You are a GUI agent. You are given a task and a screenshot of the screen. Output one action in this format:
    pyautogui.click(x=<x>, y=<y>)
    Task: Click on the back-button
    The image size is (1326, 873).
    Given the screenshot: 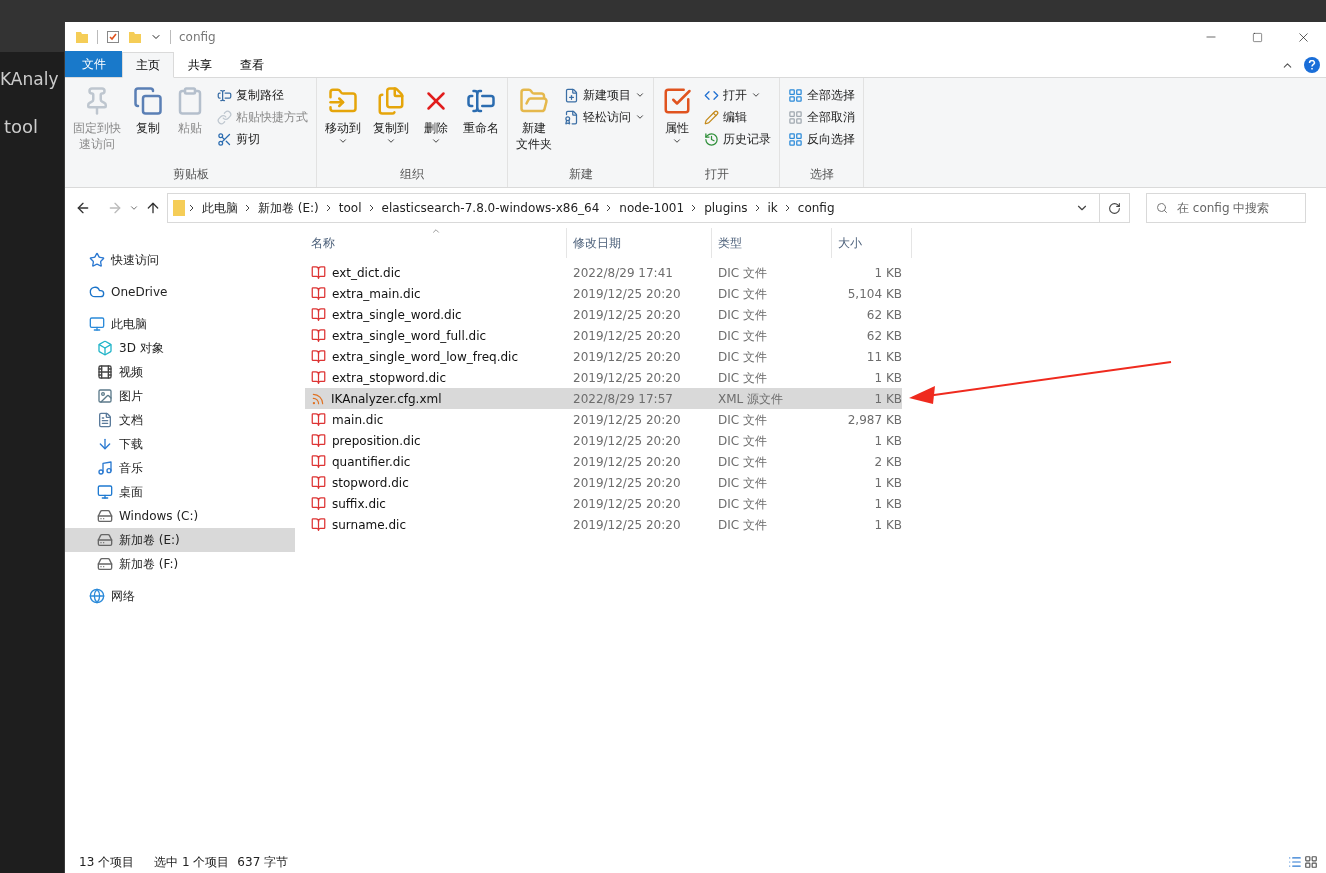 What is the action you would take?
    pyautogui.click(x=83, y=208)
    